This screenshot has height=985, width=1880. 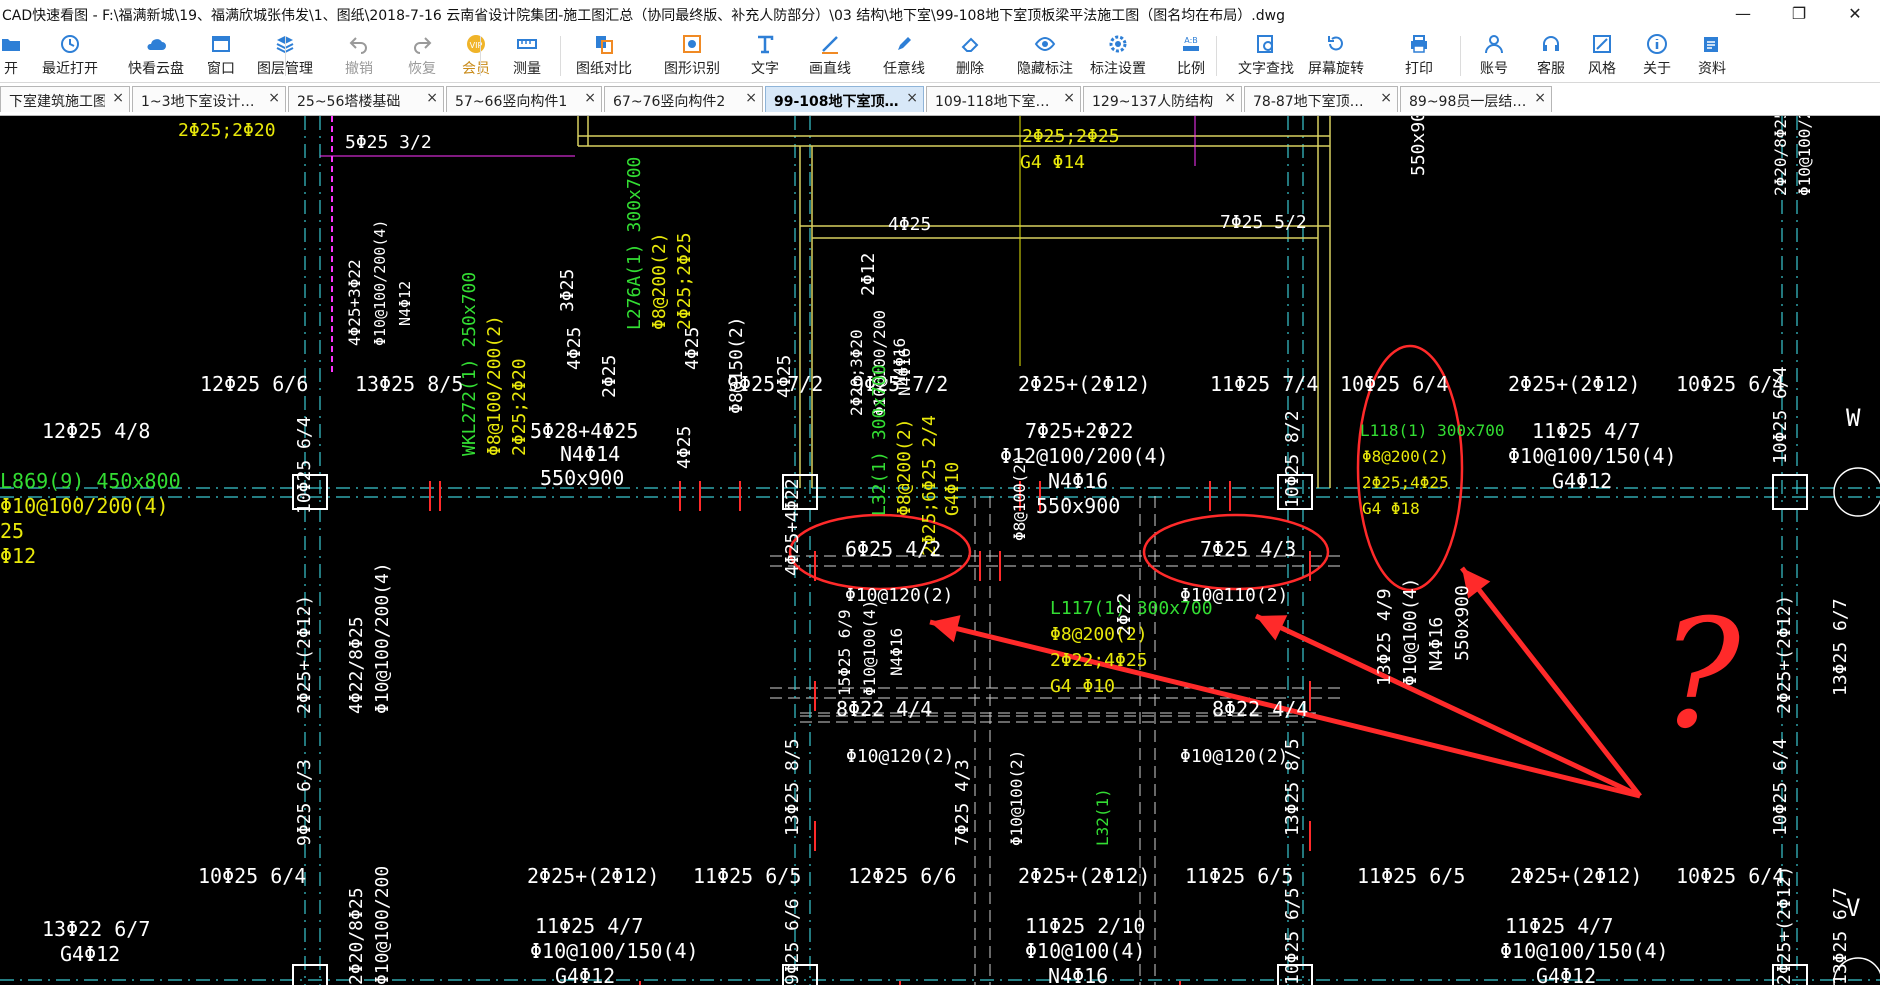 I want to click on toolbar-button-8: 测量, so click(x=527, y=55).